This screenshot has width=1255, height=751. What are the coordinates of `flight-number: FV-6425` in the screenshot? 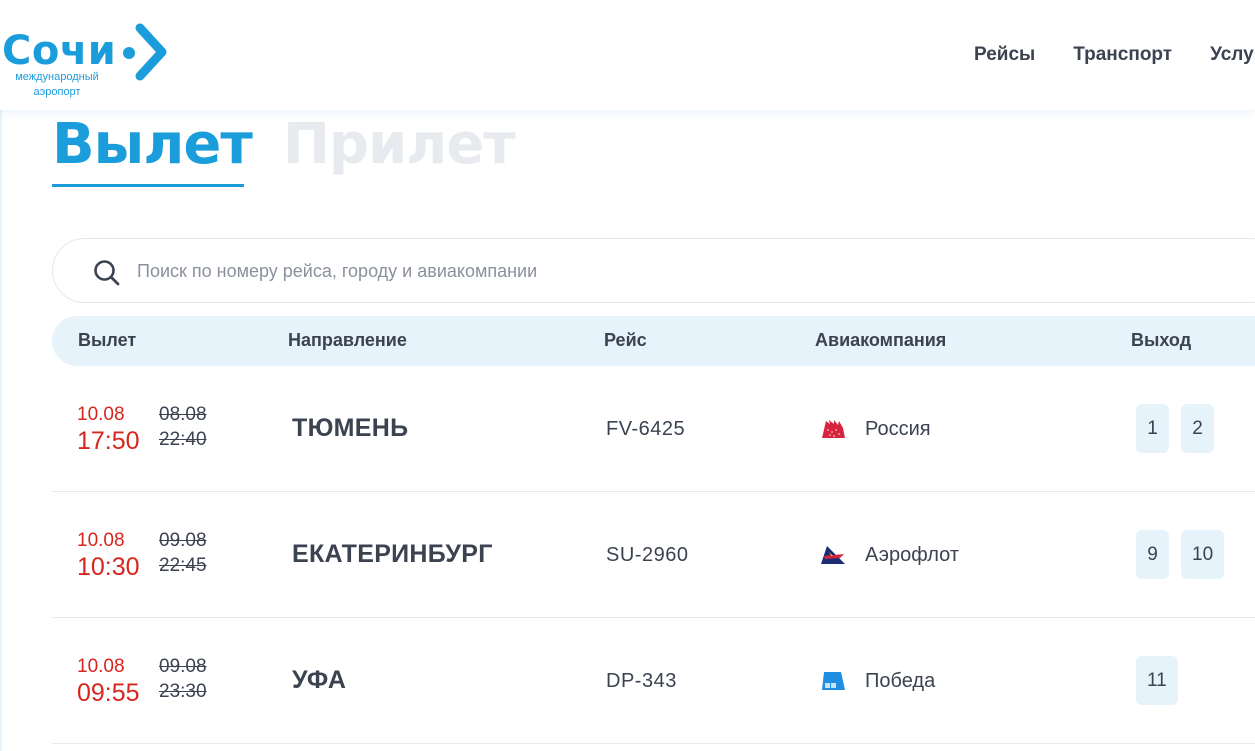 It's located at (646, 429).